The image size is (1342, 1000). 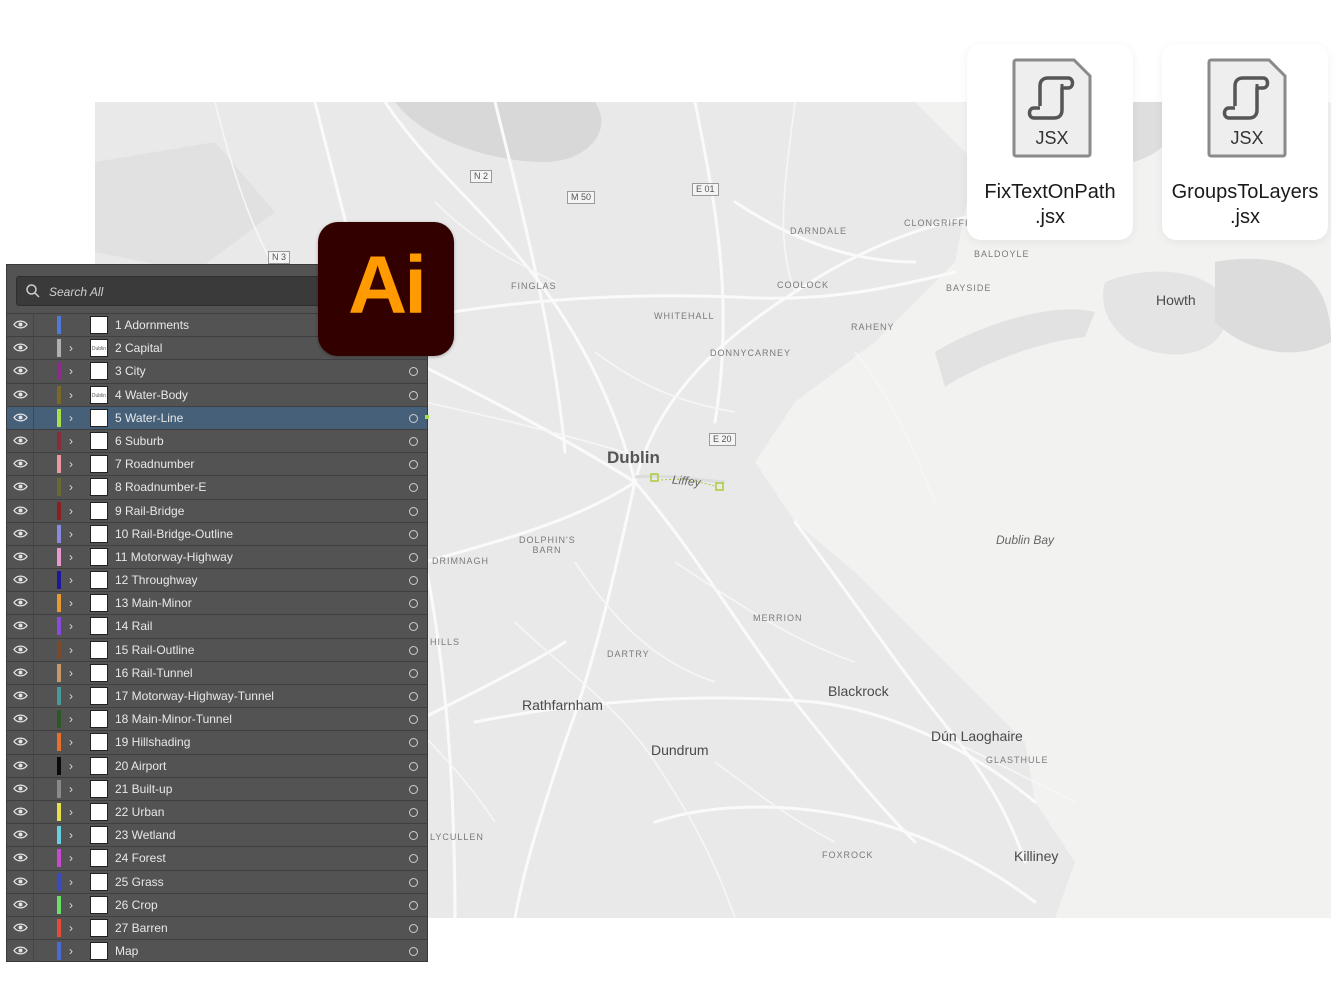 What do you see at coordinates (218, 417) in the screenshot?
I see `layer-row: › 5 Water-Line` at bounding box center [218, 417].